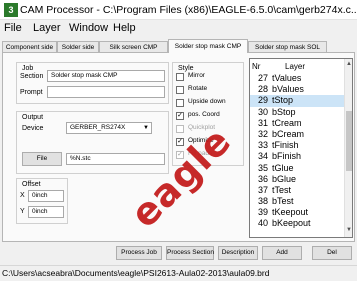  Describe the element at coordinates (88, 28) in the screenshot. I see `menu-window: Window` at that location.